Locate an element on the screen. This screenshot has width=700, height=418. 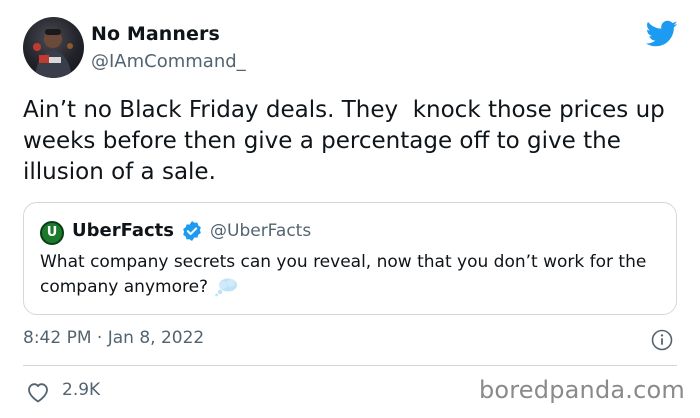
user-handle: @IAmCommand_ is located at coordinates (168, 61).